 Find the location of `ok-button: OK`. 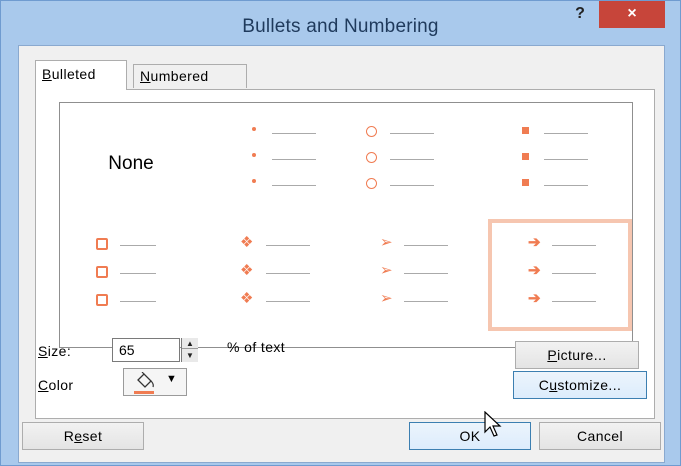

ok-button: OK is located at coordinates (470, 436).